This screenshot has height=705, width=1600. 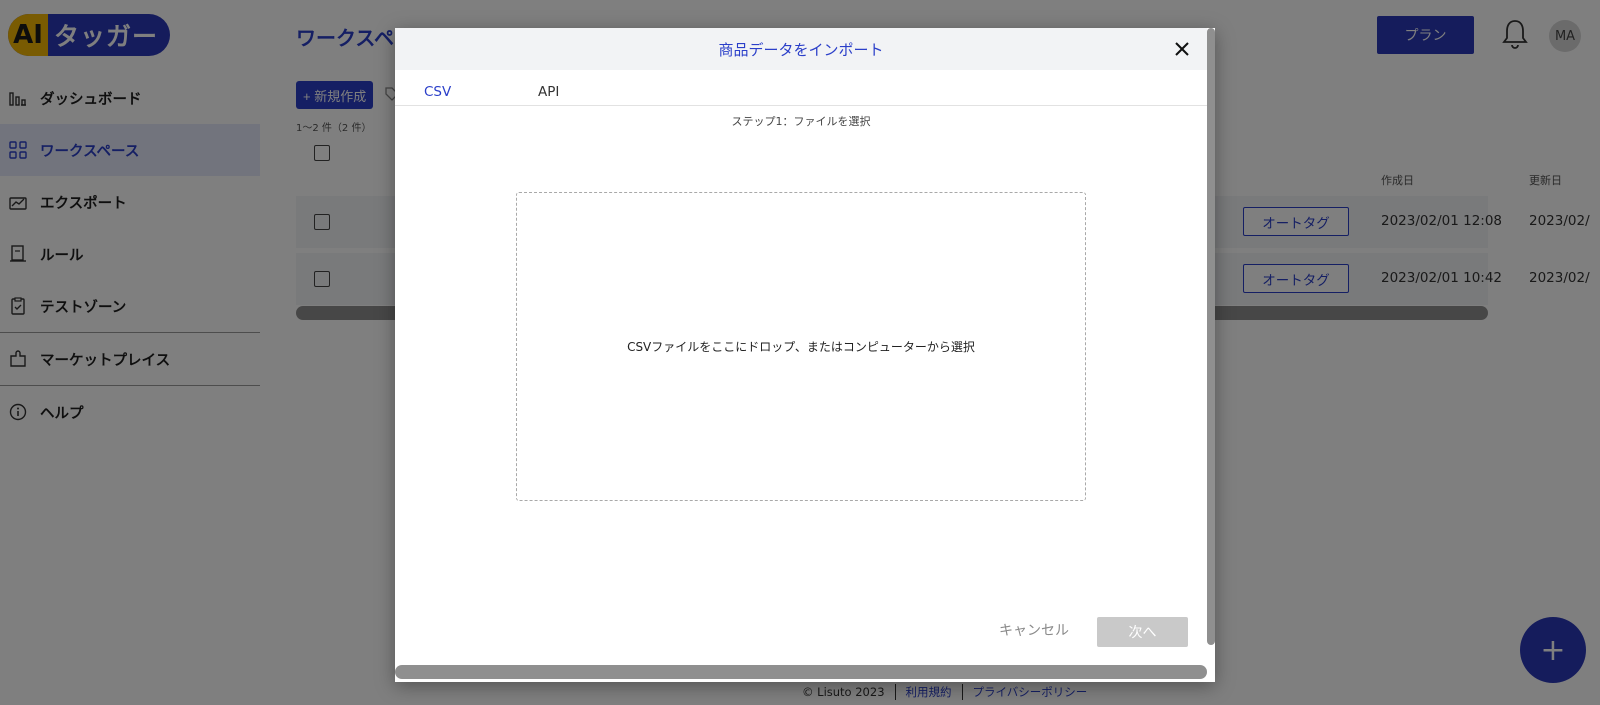 I want to click on cancel-button: キャンセル, so click(x=1034, y=630).